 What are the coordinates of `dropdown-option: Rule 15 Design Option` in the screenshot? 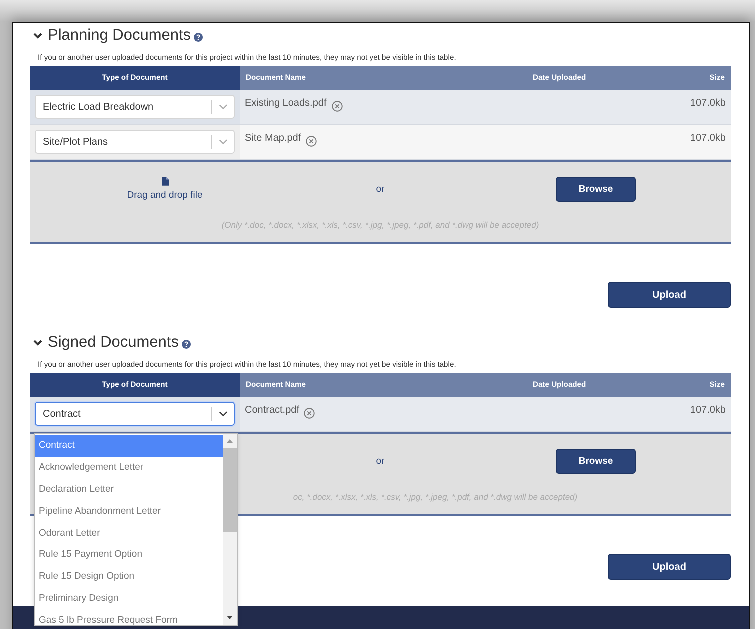 It's located at (129, 577).